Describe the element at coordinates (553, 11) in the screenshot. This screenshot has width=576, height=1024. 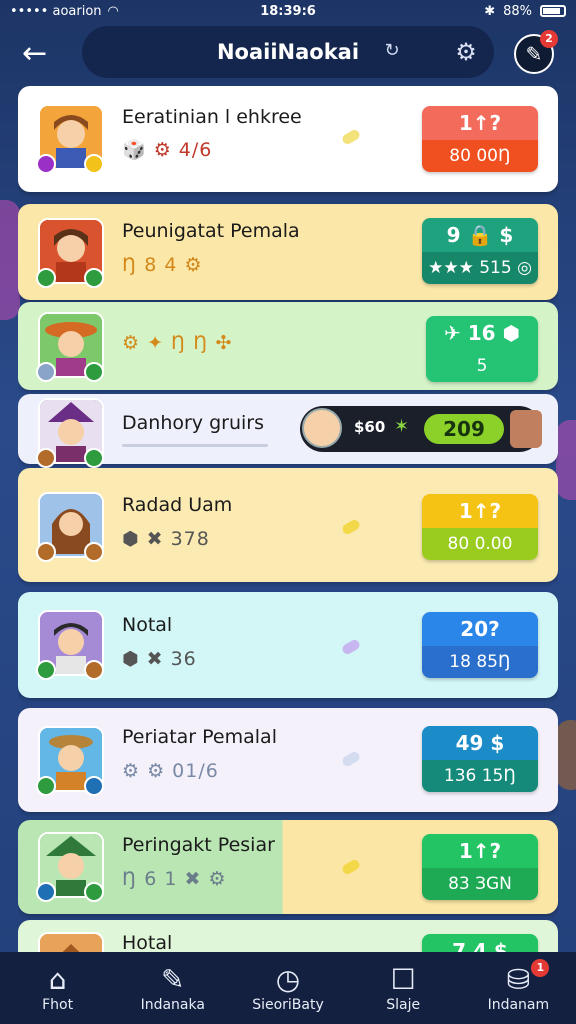
I see `battery-icon` at that location.